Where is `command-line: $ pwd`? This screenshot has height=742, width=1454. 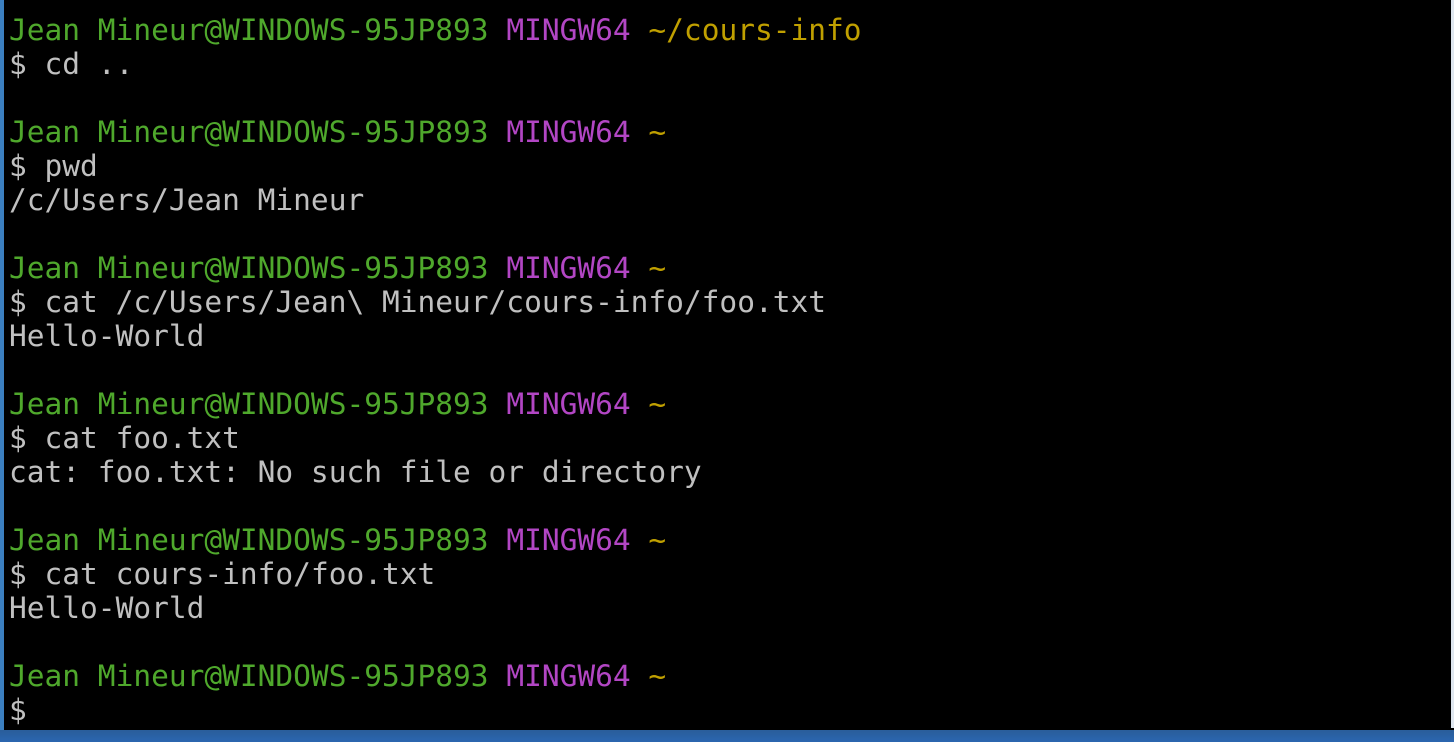
command-line: $ pwd is located at coordinates (435, 166).